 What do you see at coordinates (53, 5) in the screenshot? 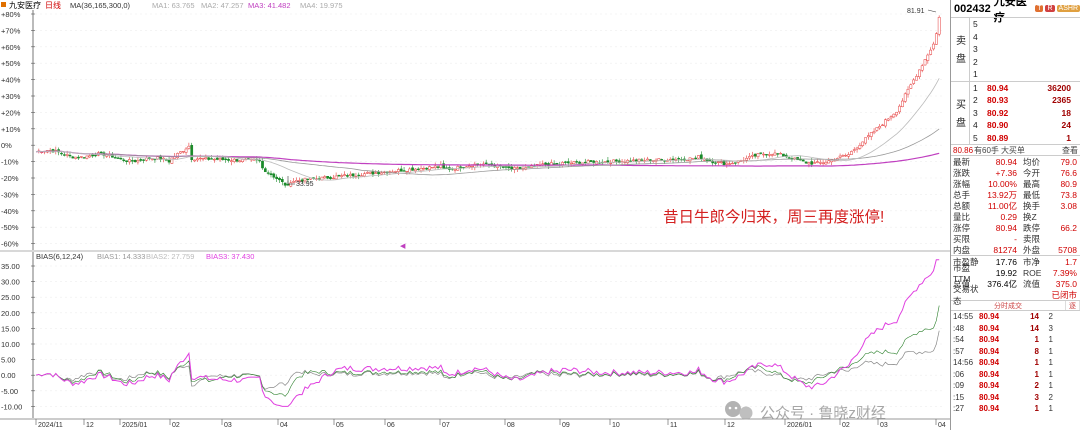
I see `main-period-flag: 日线` at bounding box center [53, 5].